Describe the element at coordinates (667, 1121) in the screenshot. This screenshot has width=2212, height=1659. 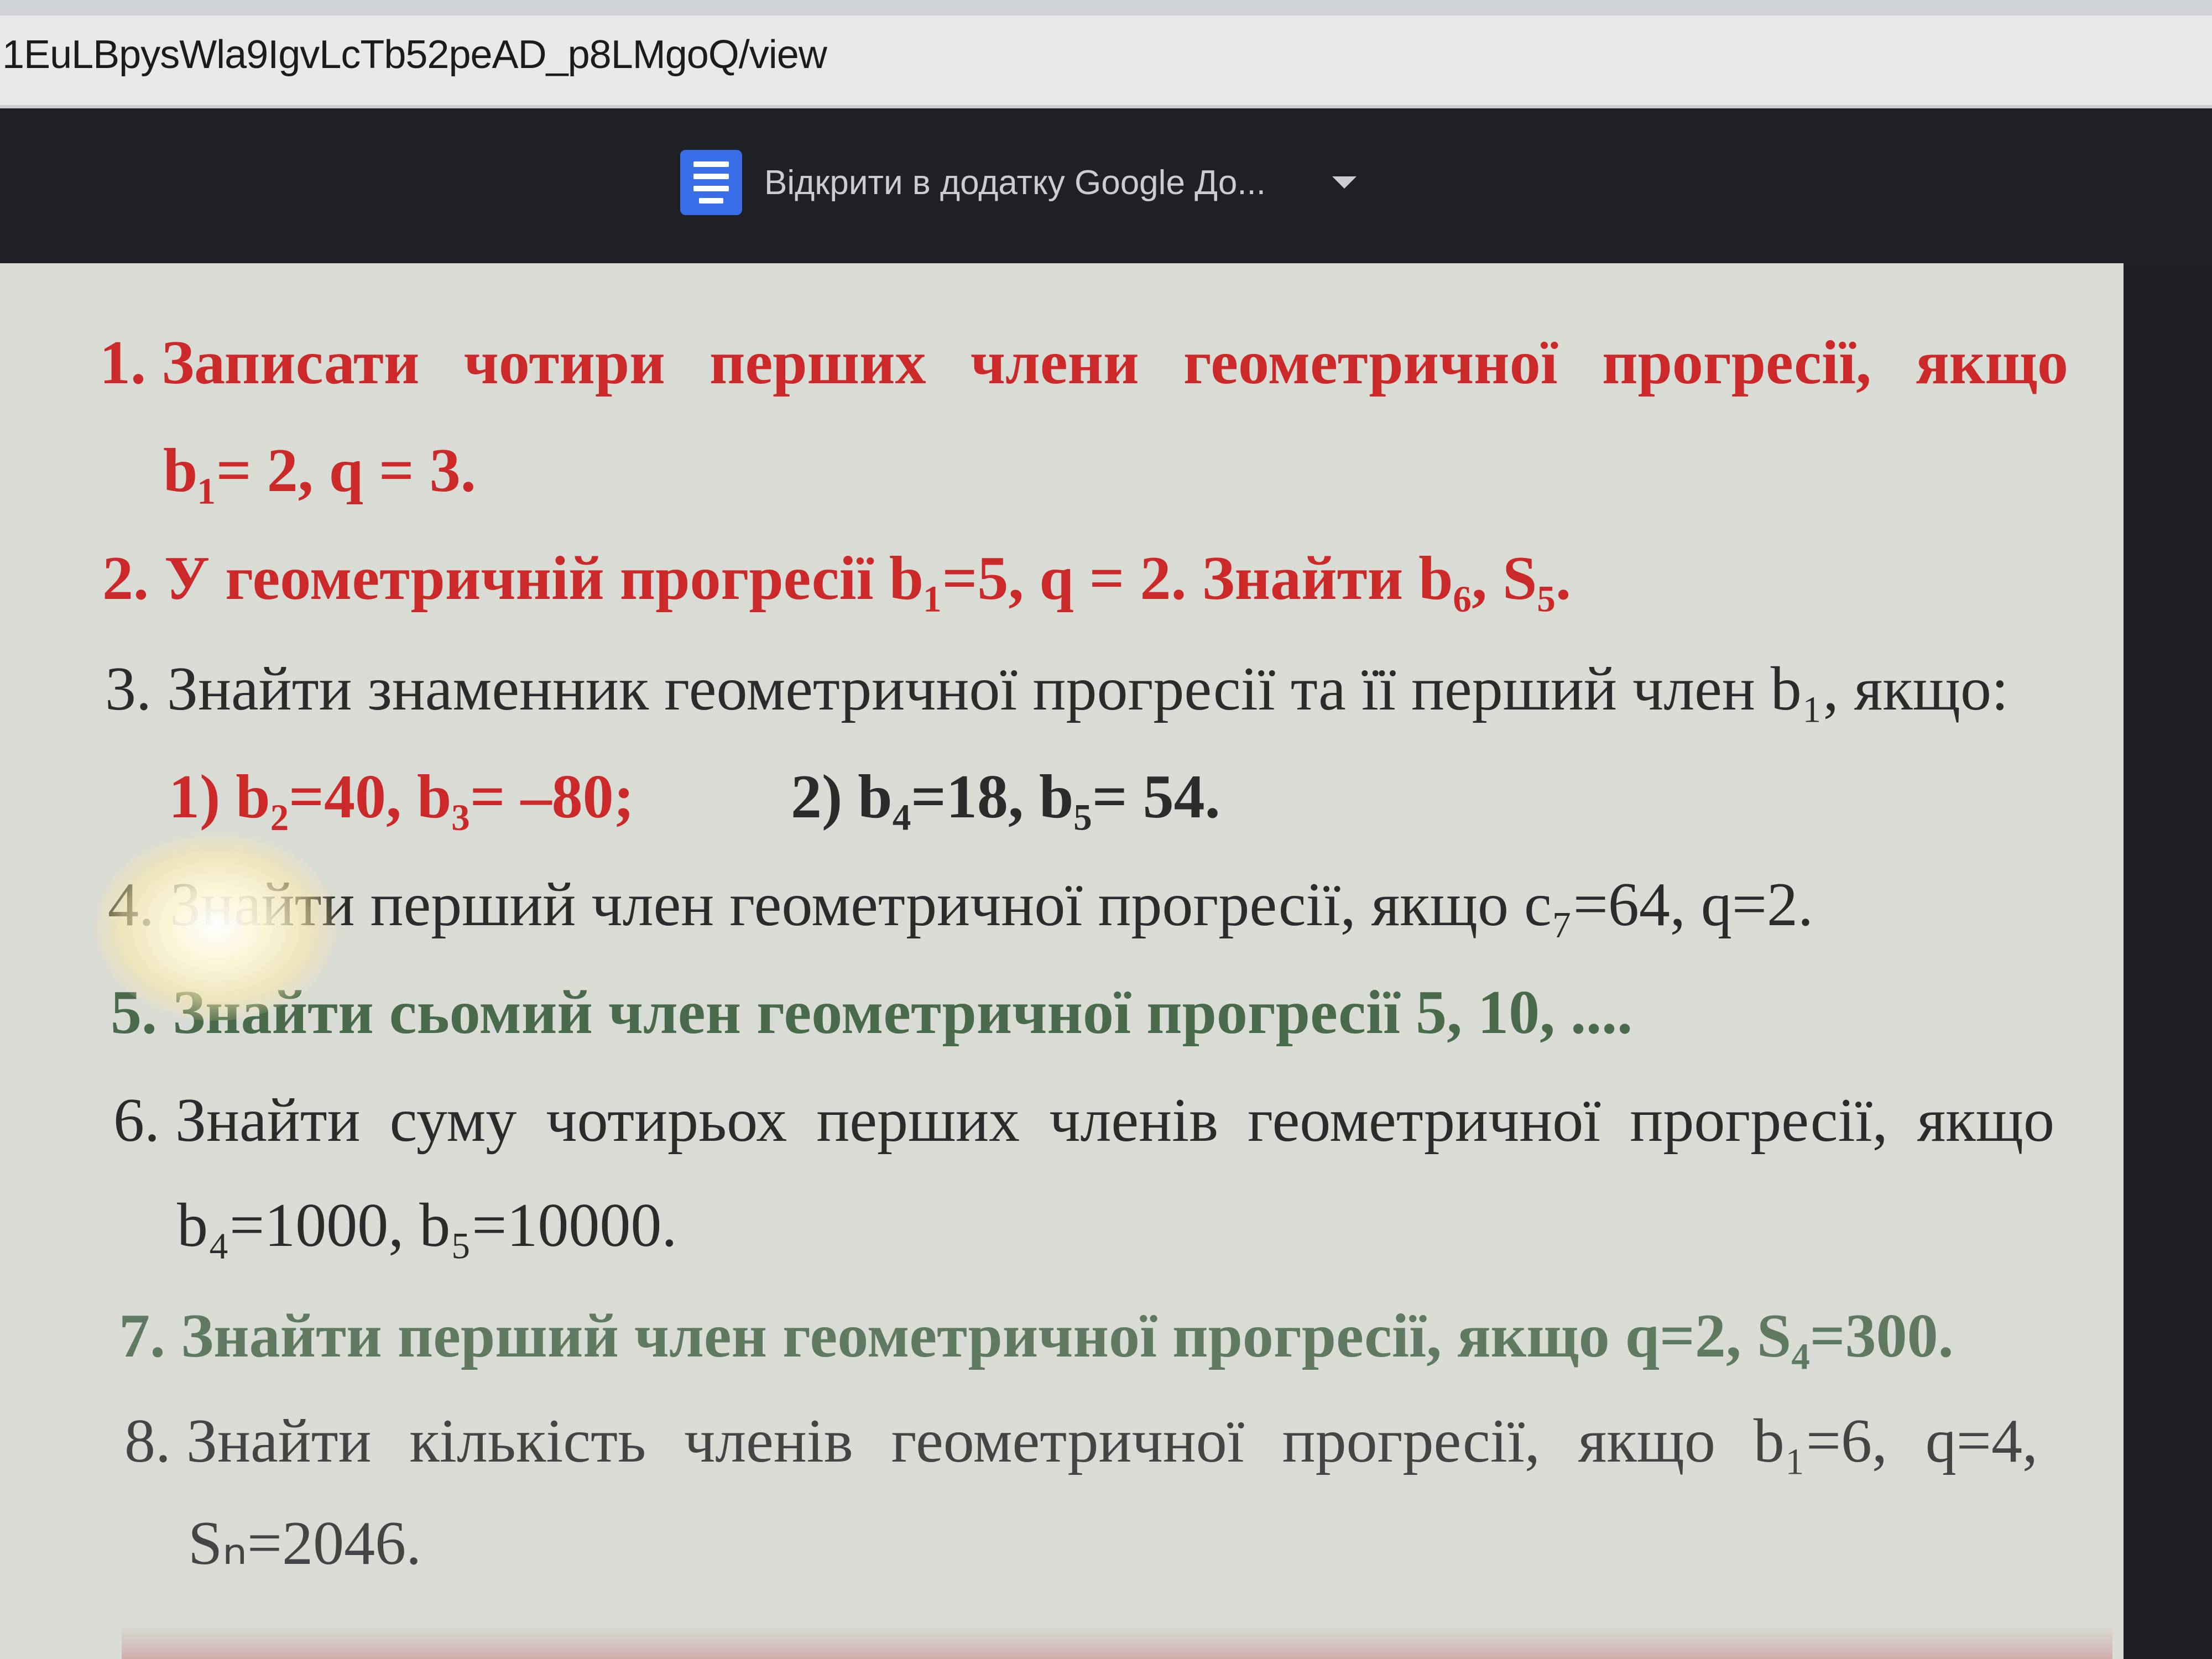
I see `task-6-word: чотирьох` at that location.